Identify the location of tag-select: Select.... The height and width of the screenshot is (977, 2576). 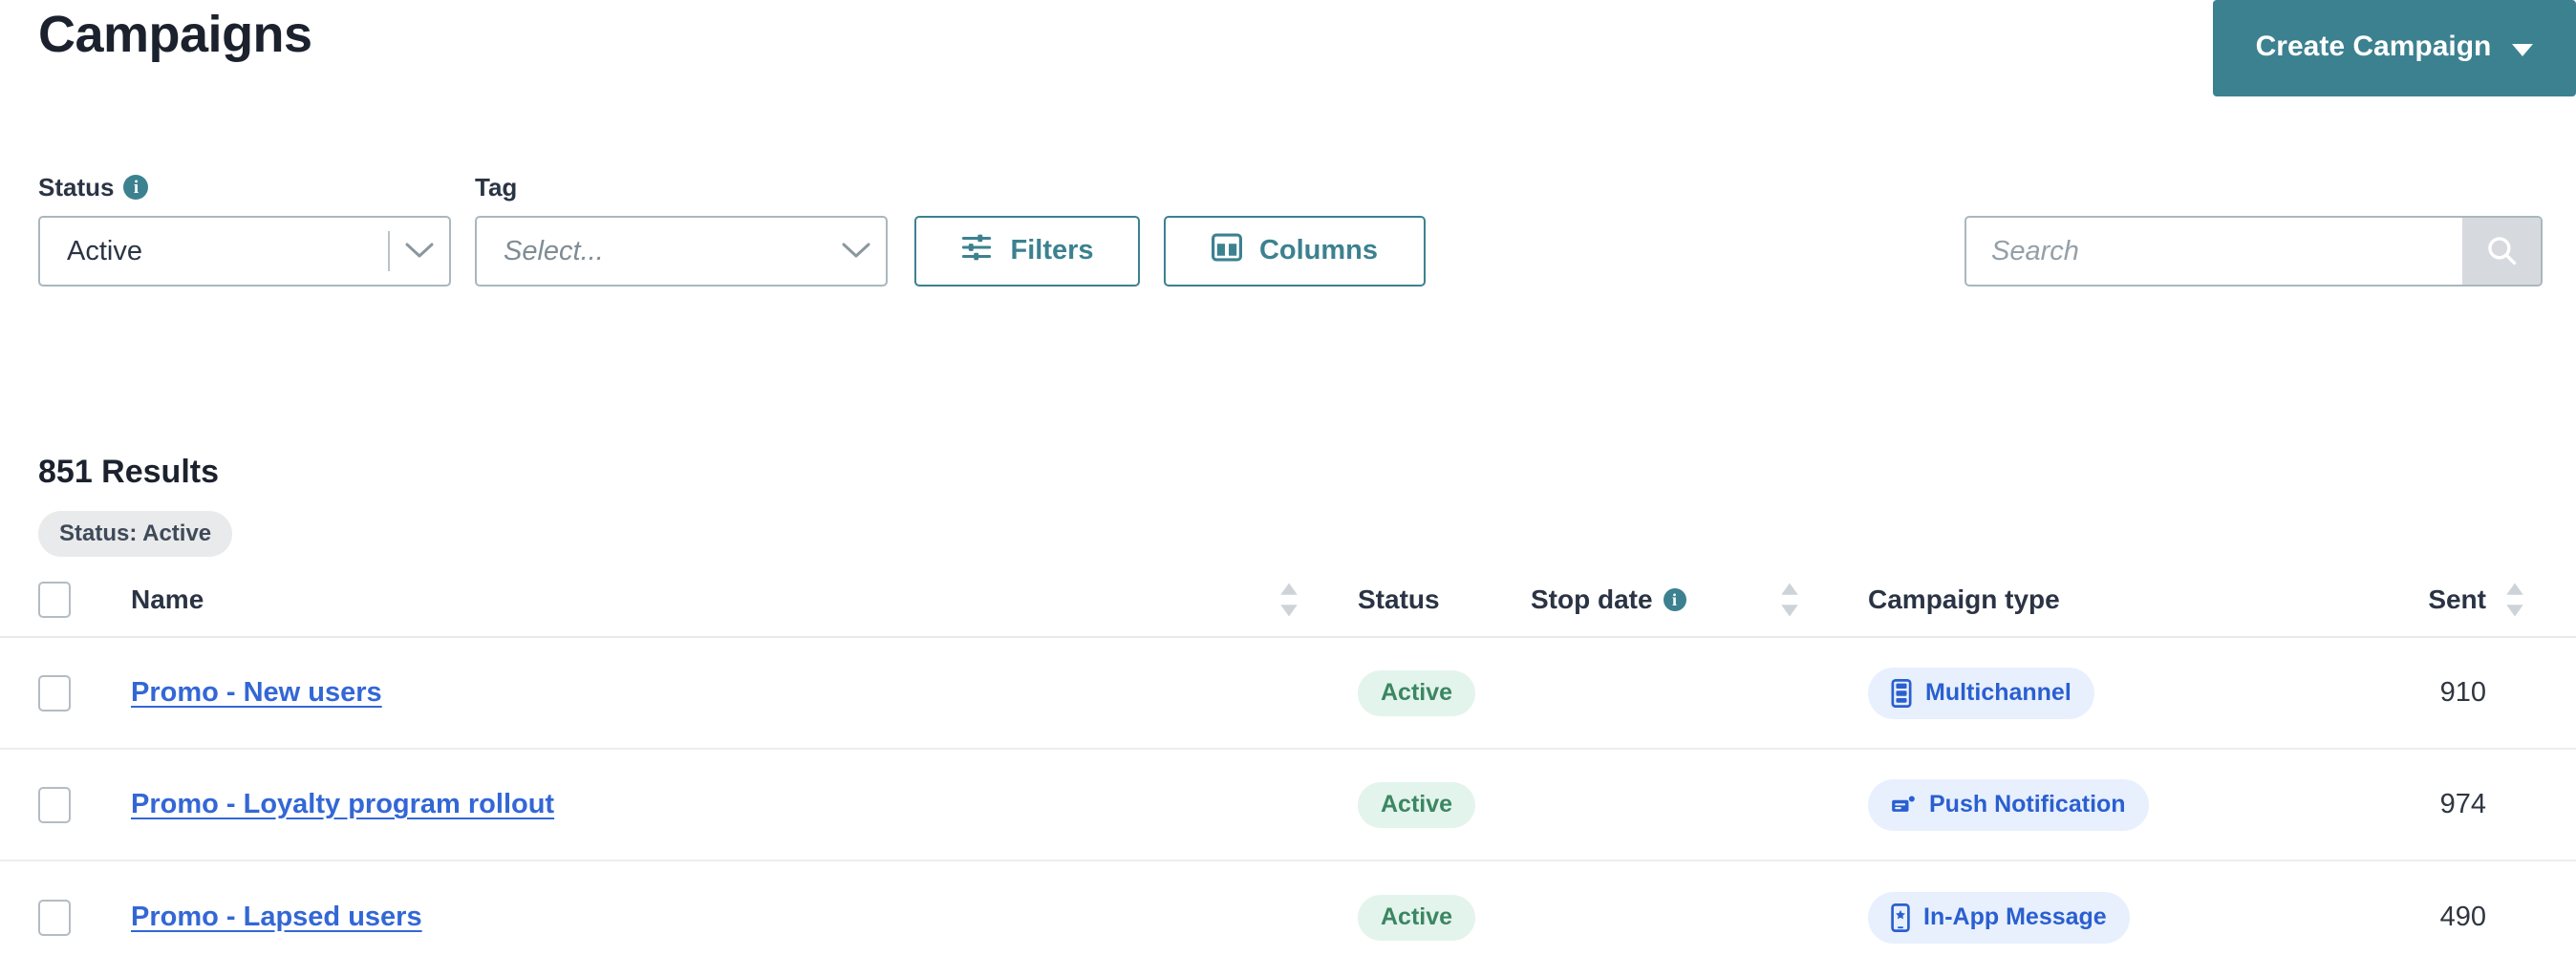
(681, 251).